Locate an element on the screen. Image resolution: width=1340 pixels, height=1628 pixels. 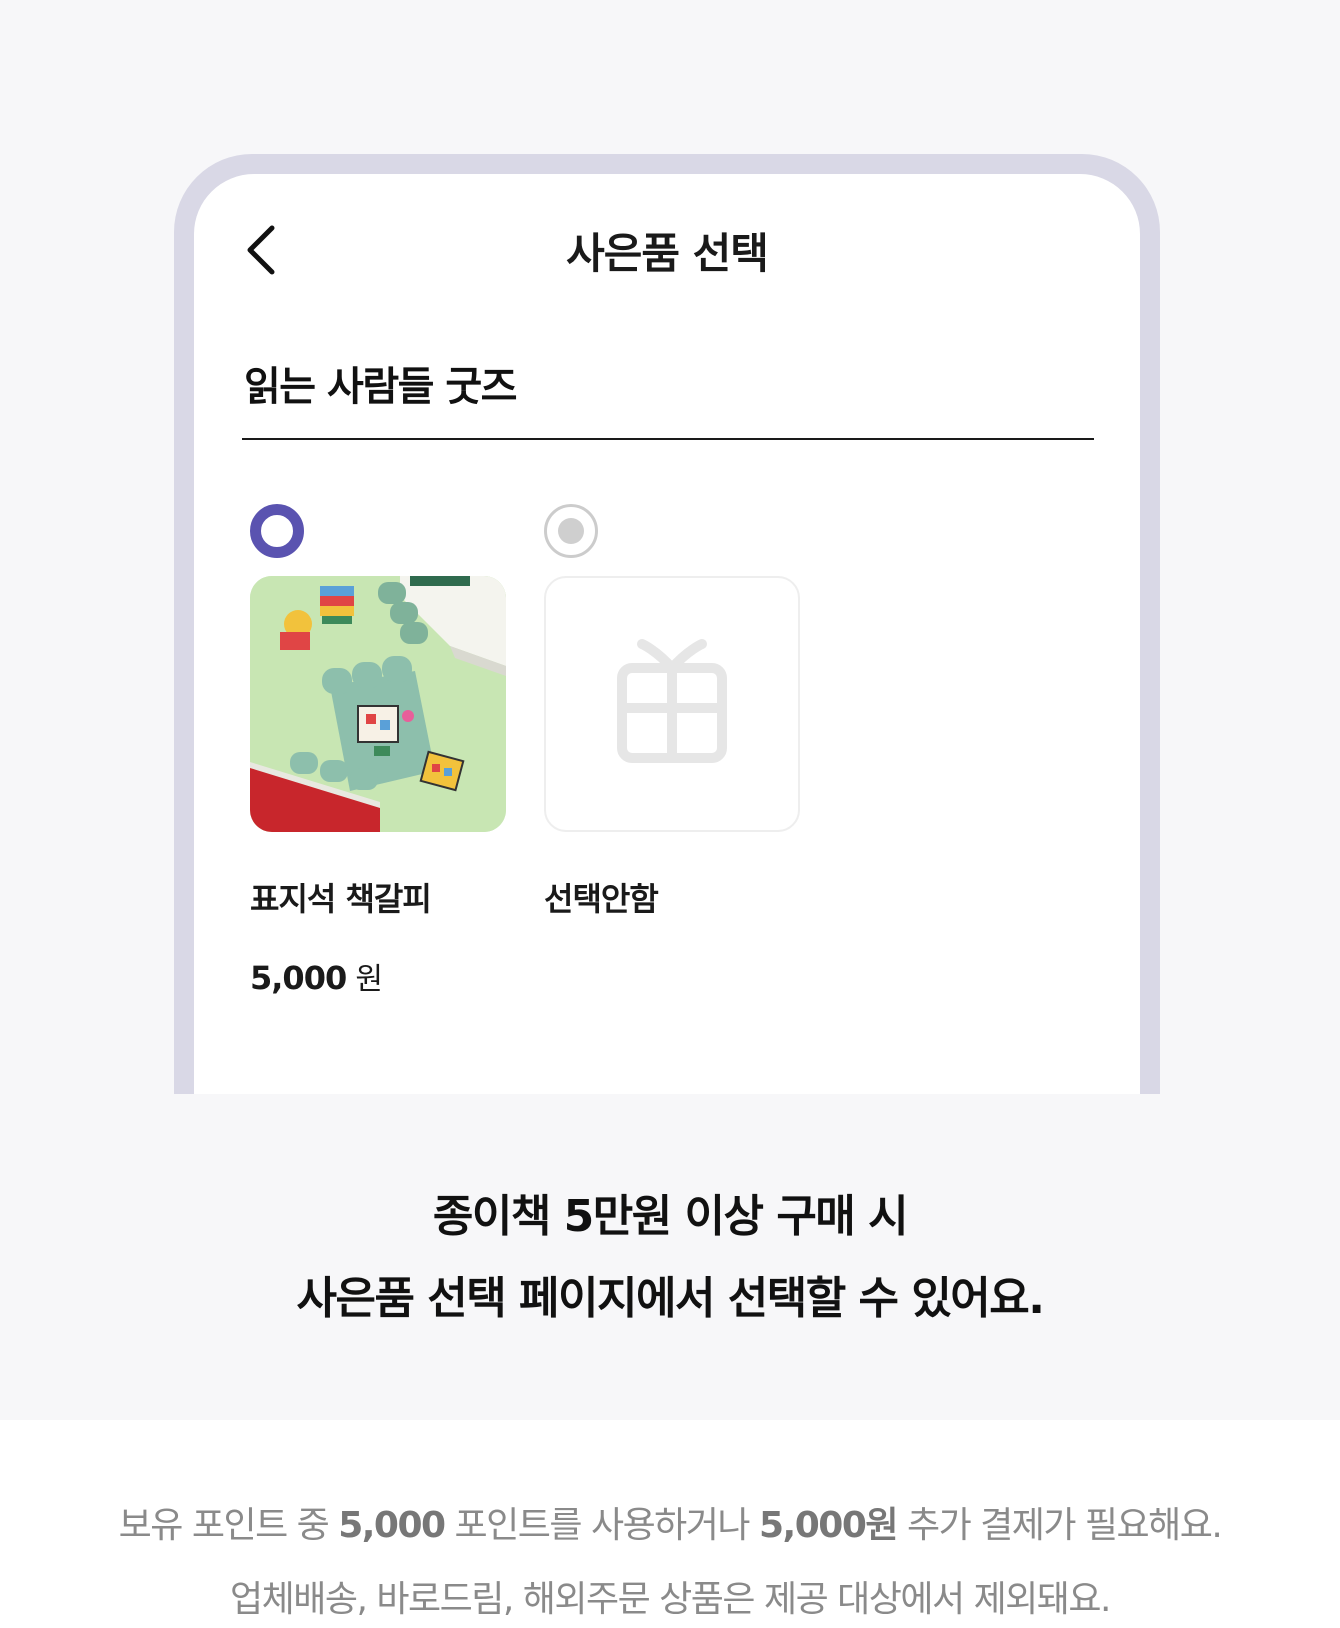
promo-caption-line2: 사은품 선택 페이지에서 선택할 수 있어요. is located at coordinates (670, 1298).